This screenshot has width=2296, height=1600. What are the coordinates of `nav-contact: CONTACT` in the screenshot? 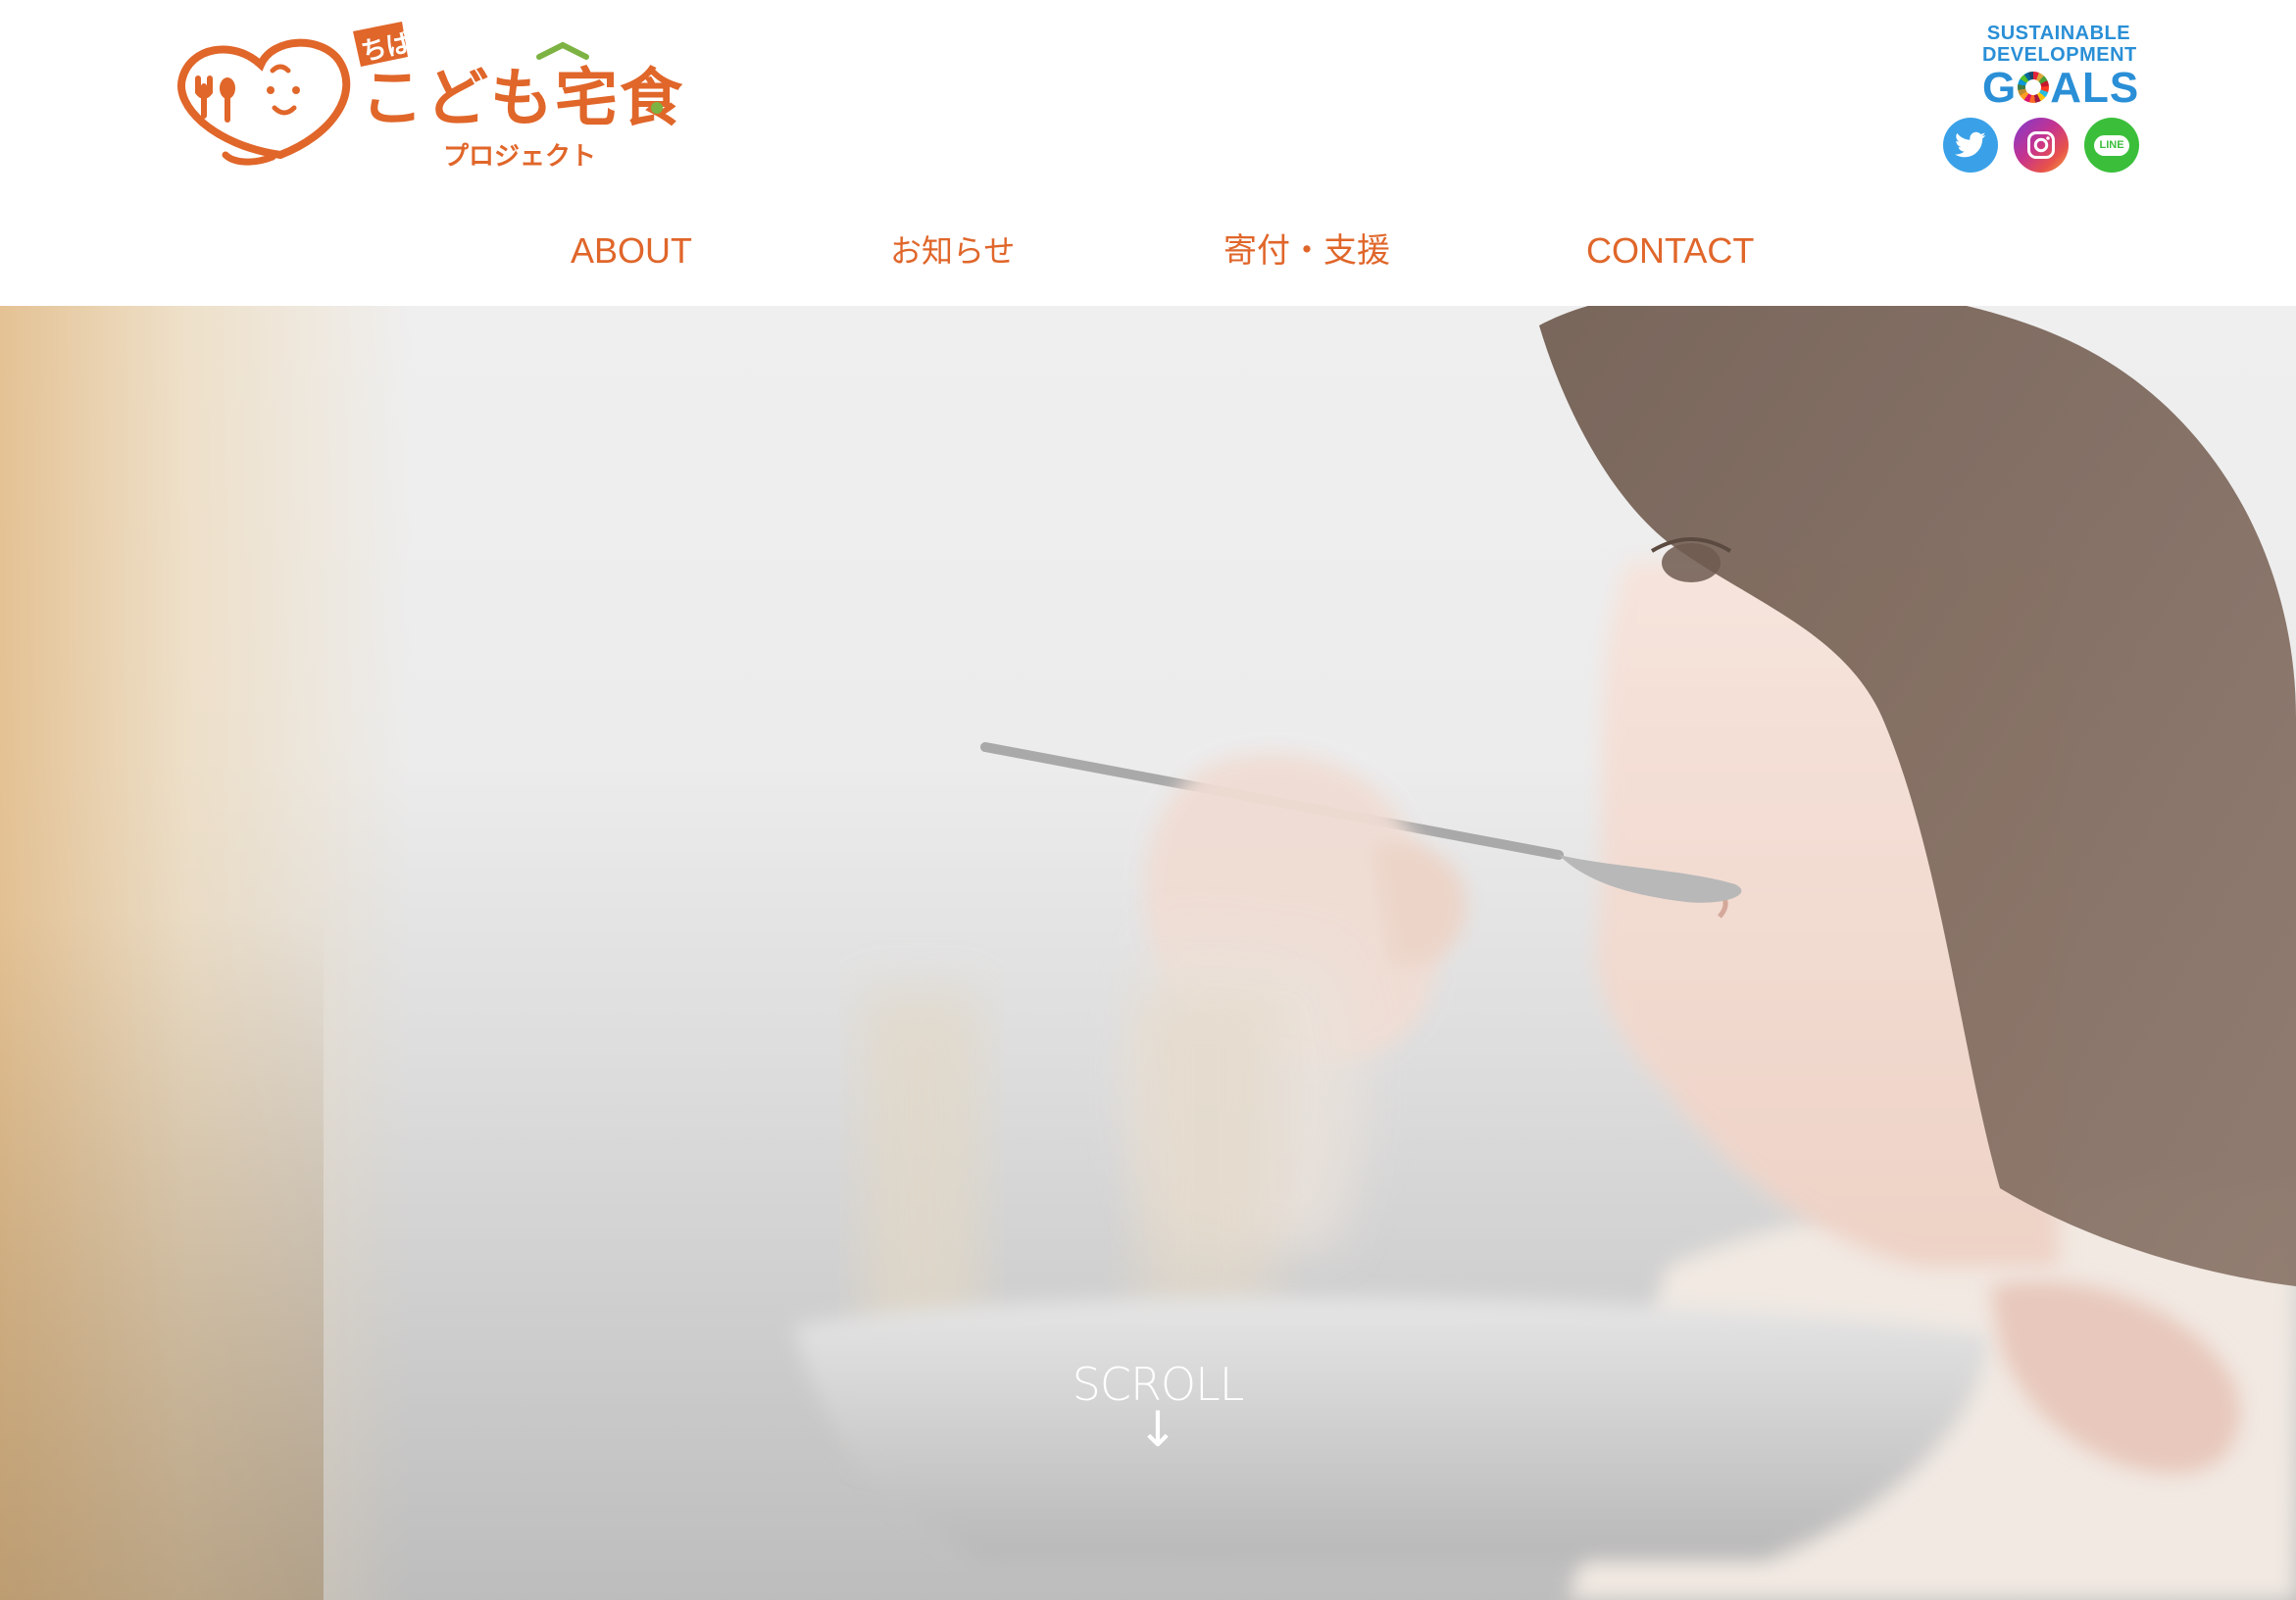 It's located at (1670, 251).